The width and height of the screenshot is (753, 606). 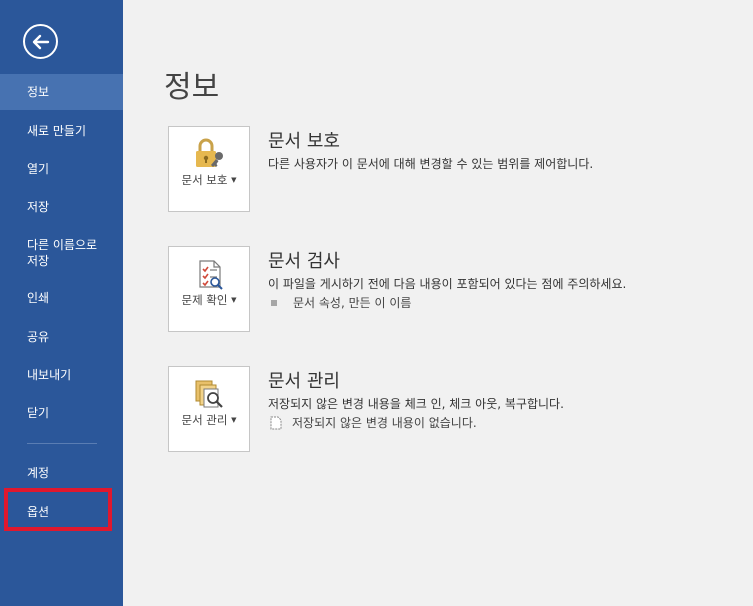 I want to click on back-arrow-icon, so click(x=40, y=41).